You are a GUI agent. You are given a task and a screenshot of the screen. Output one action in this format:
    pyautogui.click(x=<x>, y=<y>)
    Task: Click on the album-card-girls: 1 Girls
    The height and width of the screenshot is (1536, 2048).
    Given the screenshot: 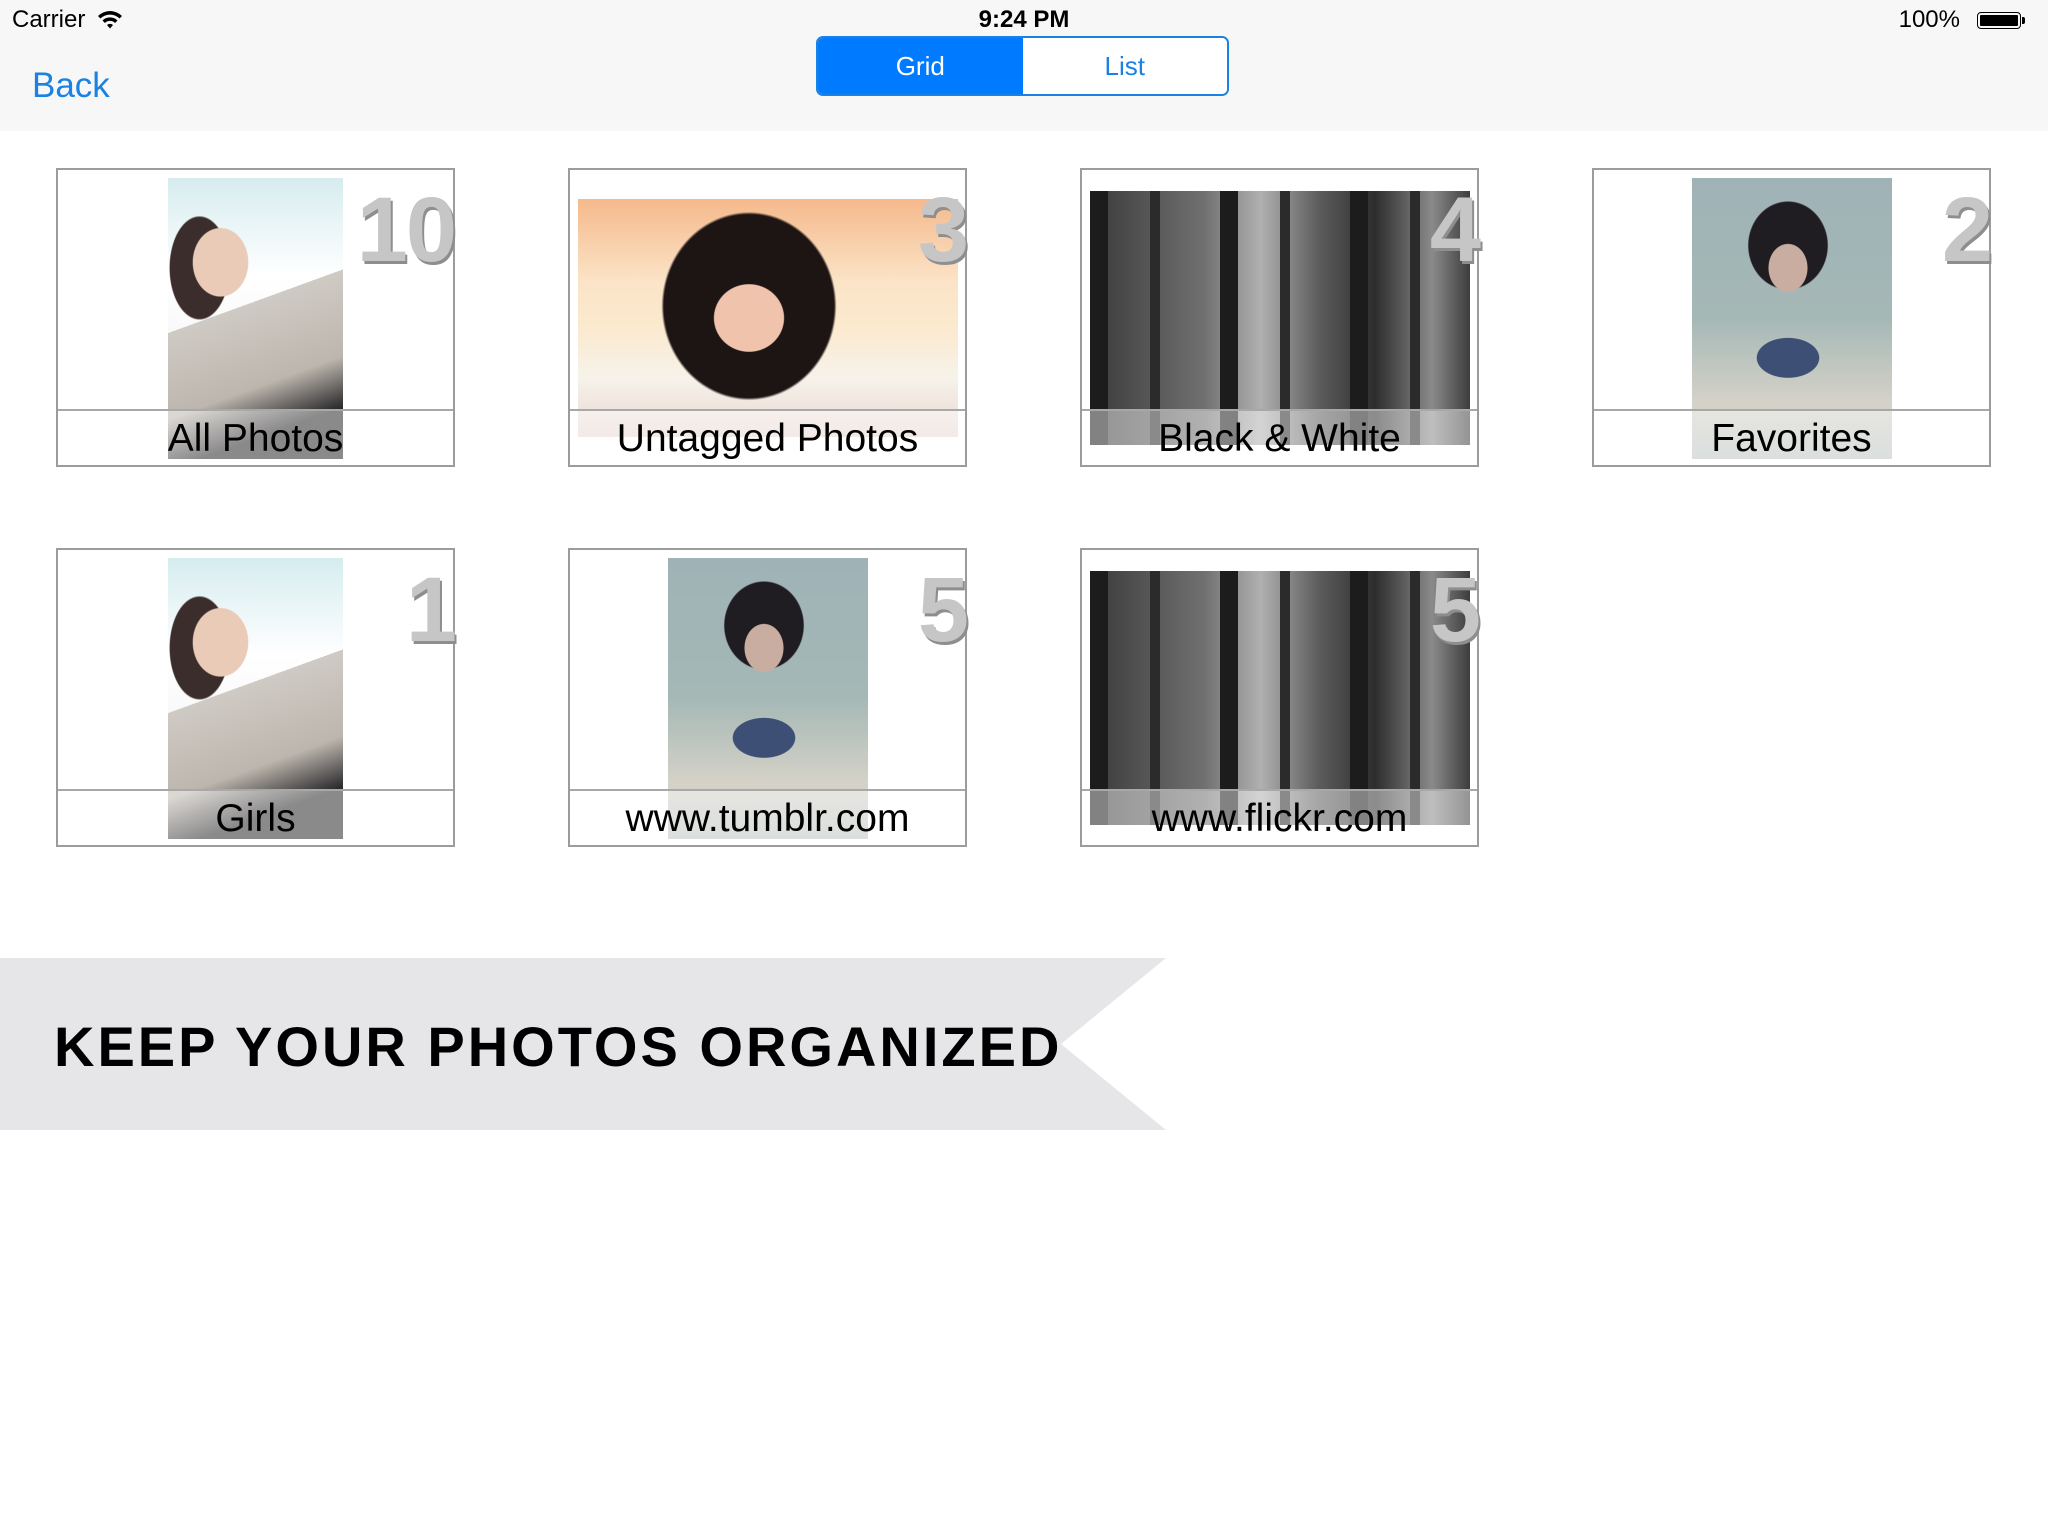 What is the action you would take?
    pyautogui.click(x=256, y=697)
    